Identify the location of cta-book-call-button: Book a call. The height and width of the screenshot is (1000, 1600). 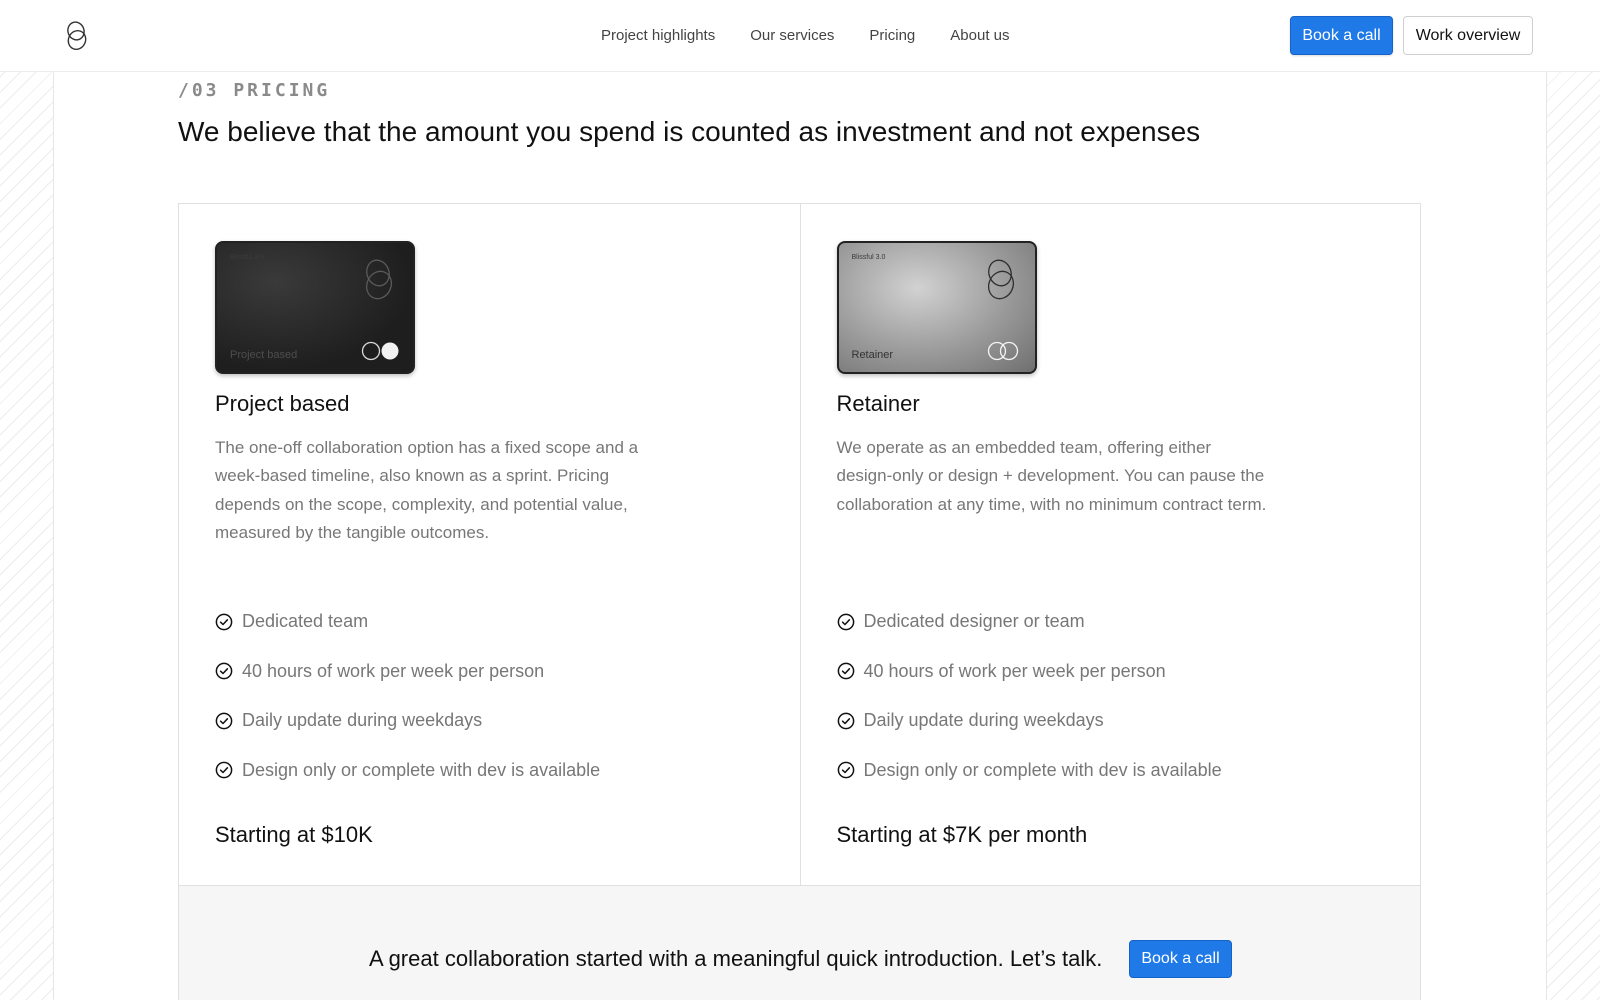
(1180, 959).